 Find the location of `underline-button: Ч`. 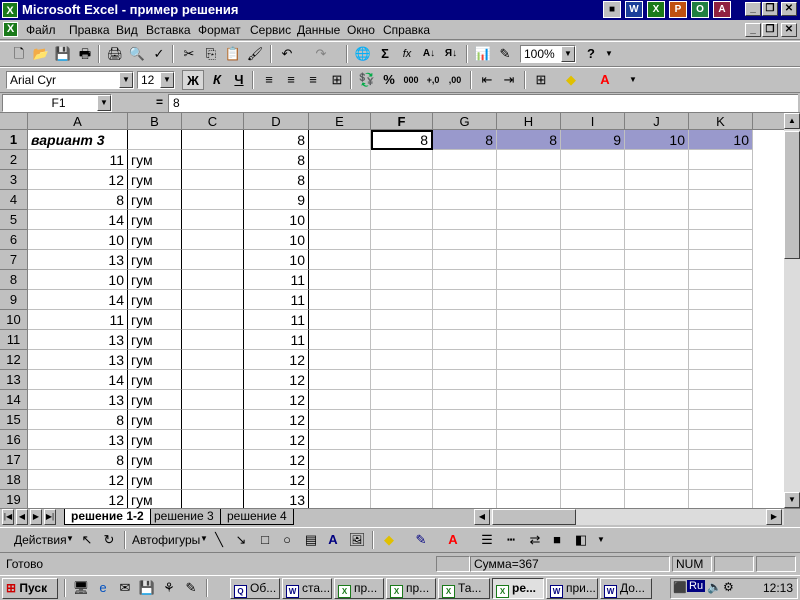

underline-button: Ч is located at coordinates (239, 80).